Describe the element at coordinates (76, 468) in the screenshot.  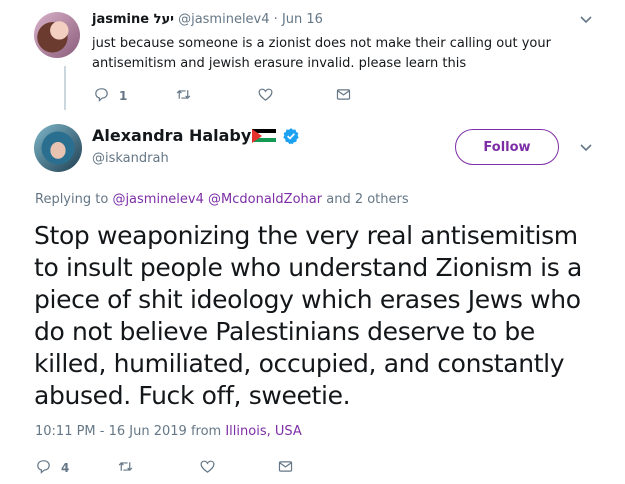
I see `reply-button: 4` at that location.